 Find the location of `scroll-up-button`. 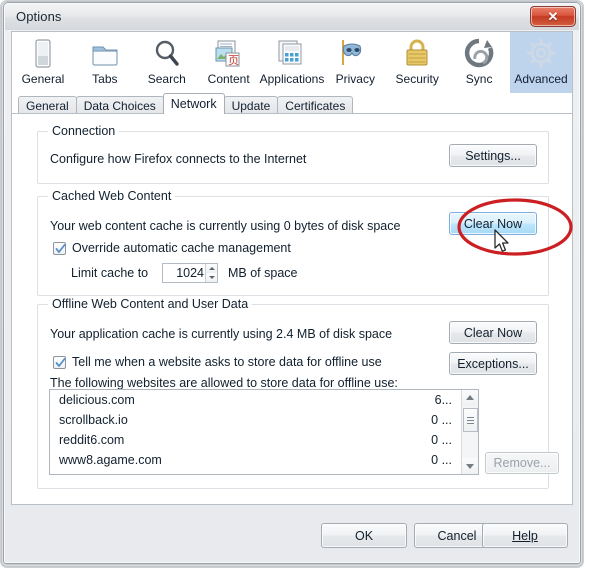

scroll-up-button is located at coordinates (470, 398).